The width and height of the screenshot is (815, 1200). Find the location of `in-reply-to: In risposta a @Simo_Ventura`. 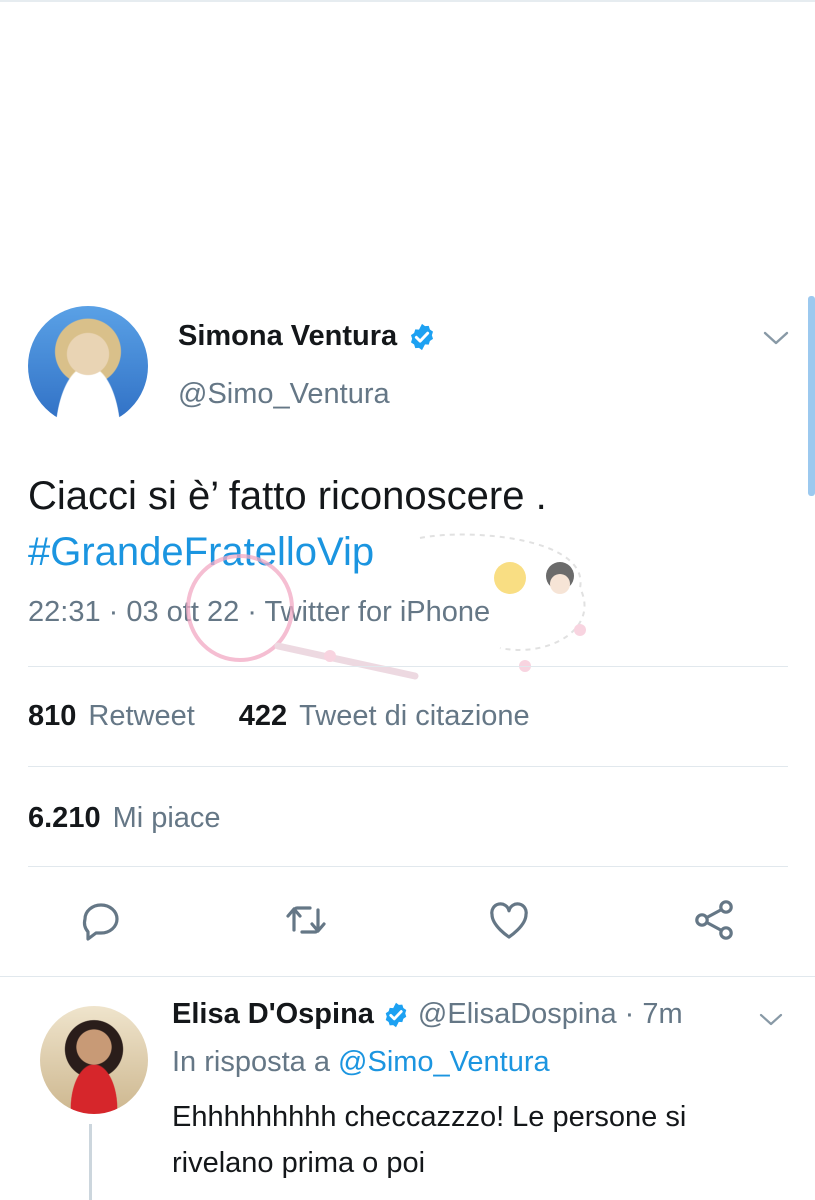

in-reply-to: In risposta a @Simo_Ventura is located at coordinates (361, 1062).